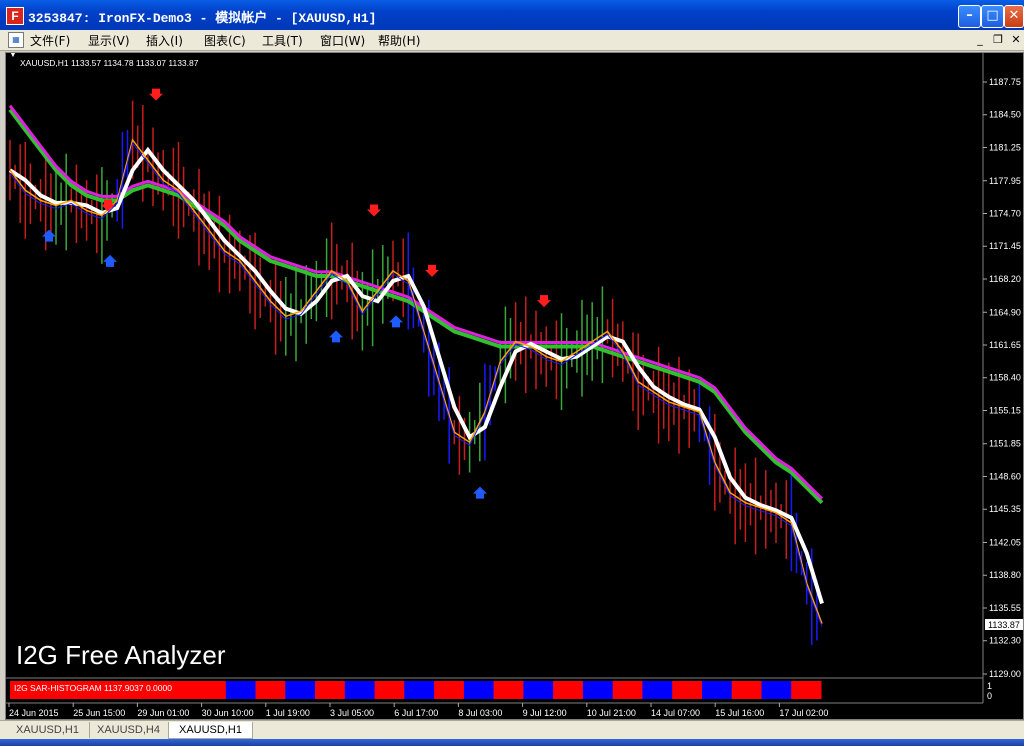 This screenshot has width=1024, height=746. I want to click on time-tick-label: 14 Jul 07:00, so click(675, 713).